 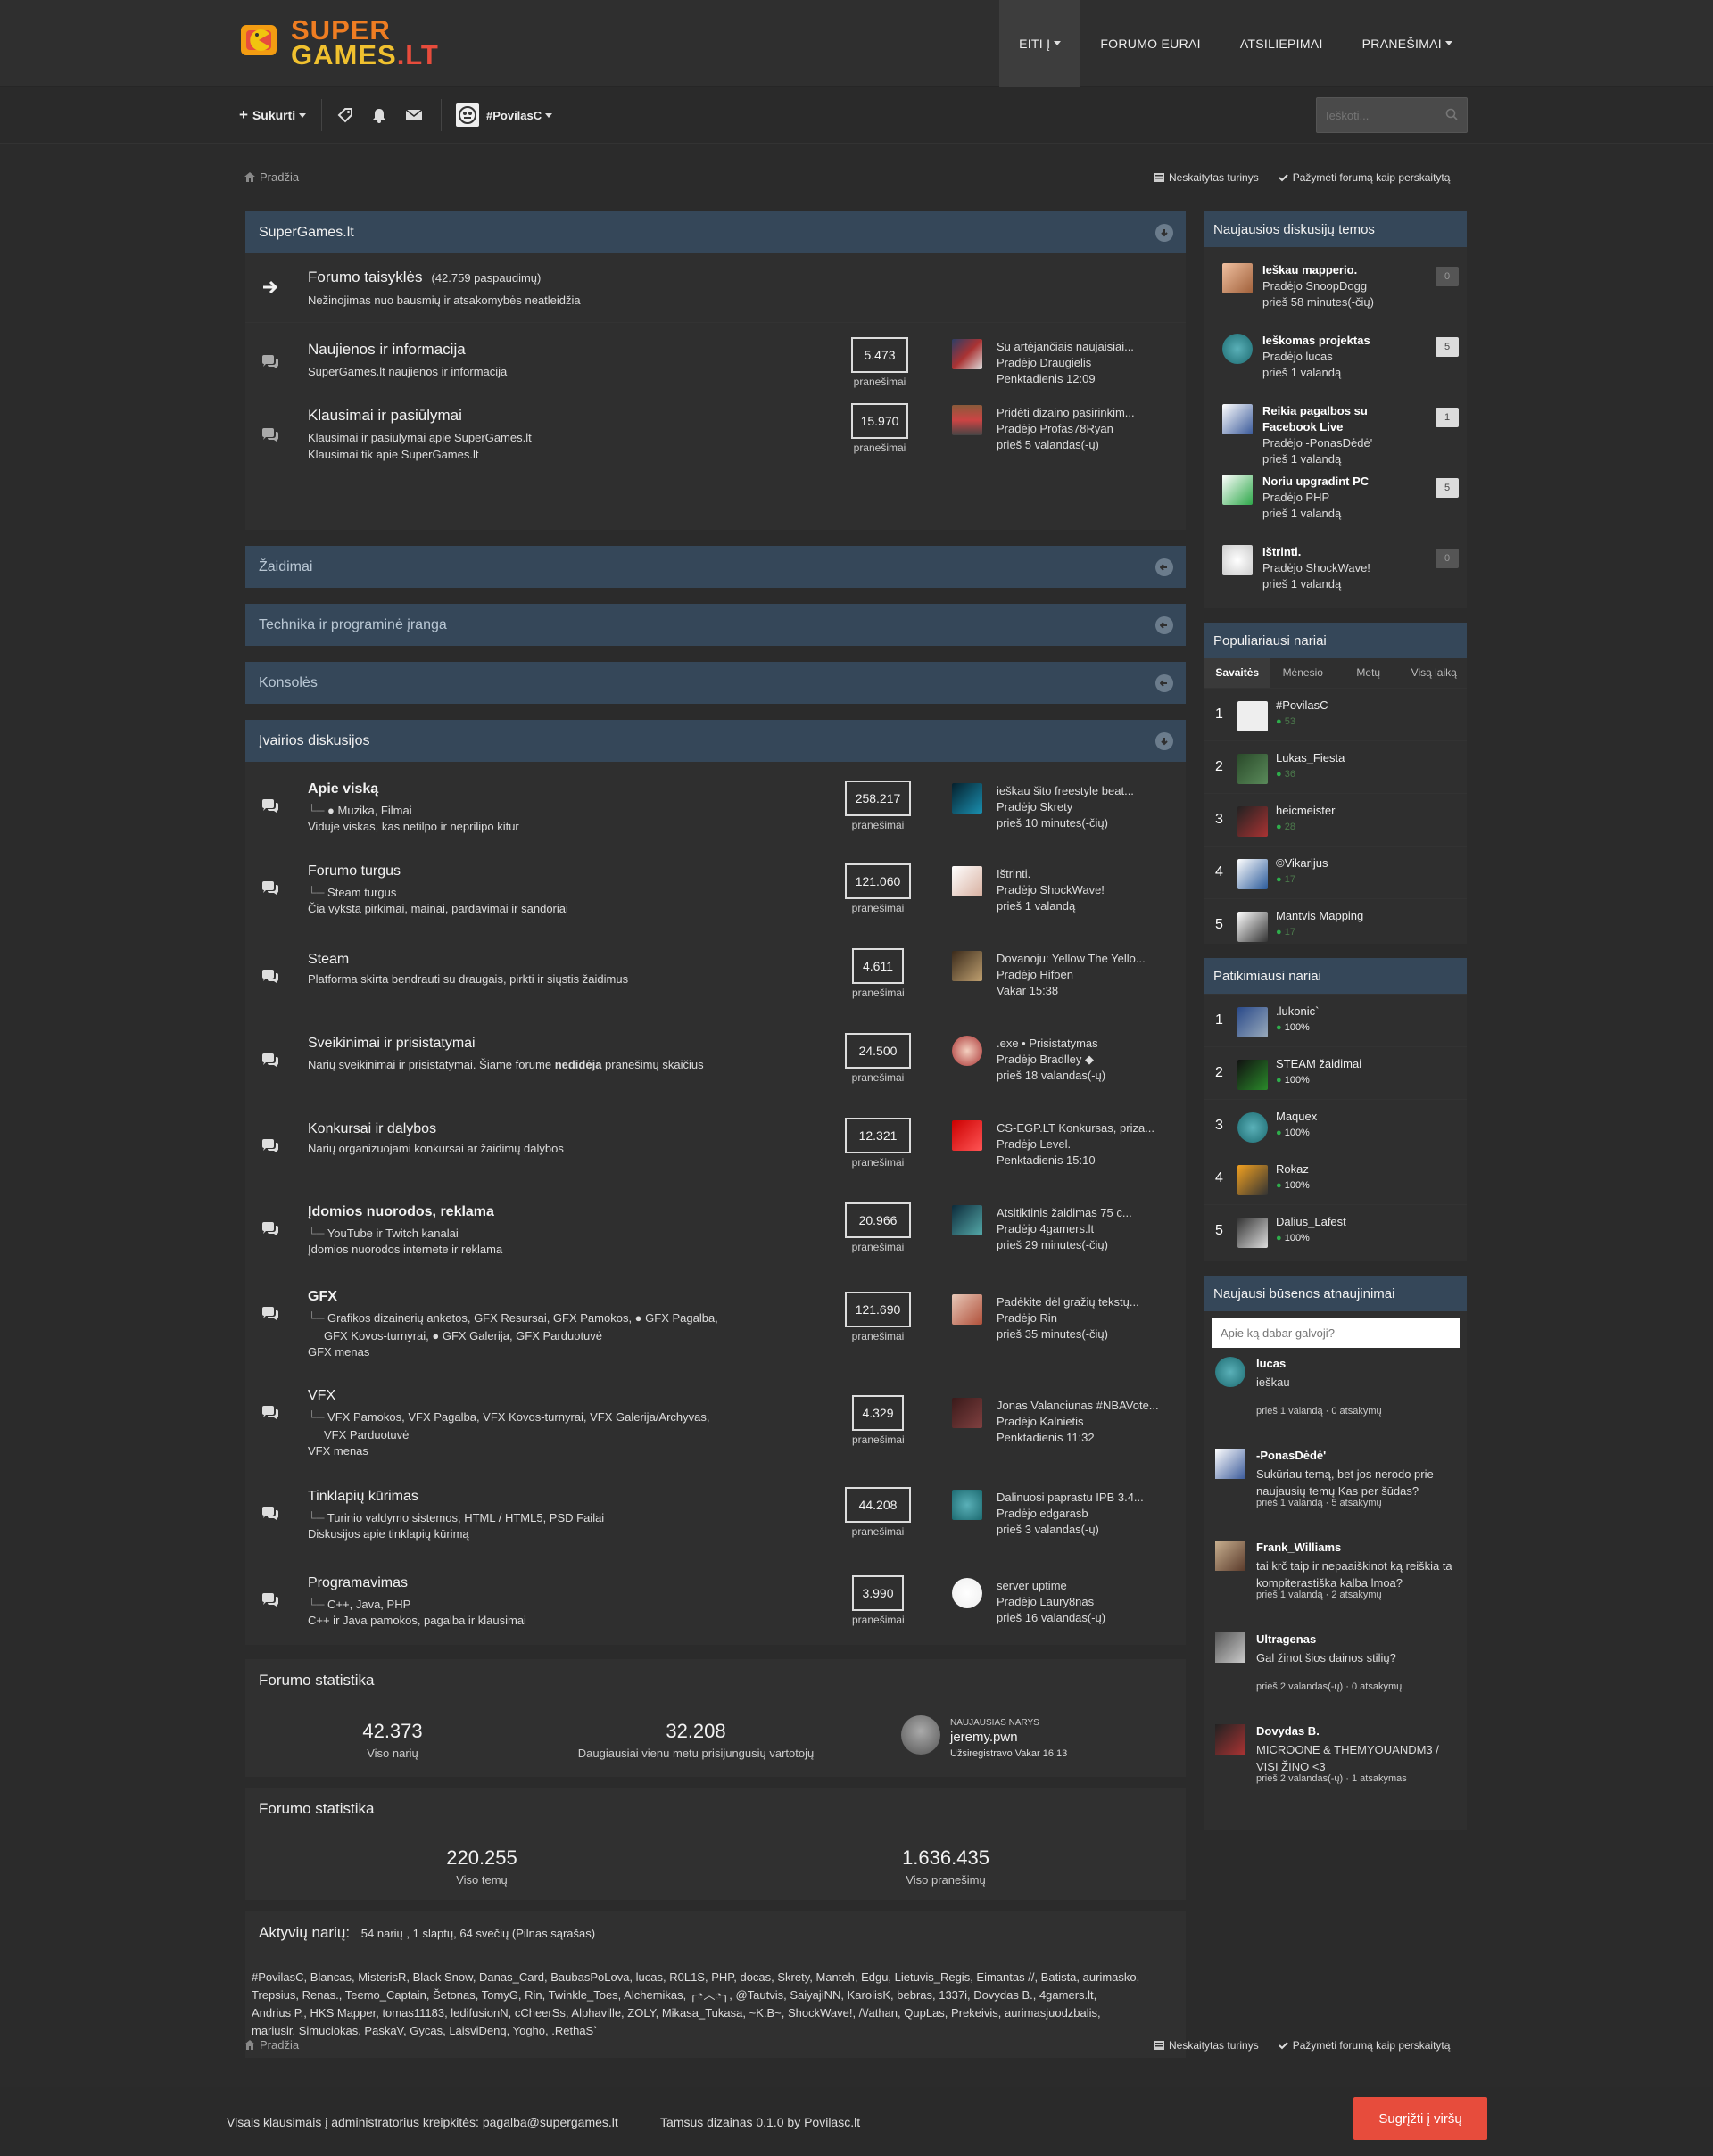 I want to click on expand-icon, so click(x=1164, y=683).